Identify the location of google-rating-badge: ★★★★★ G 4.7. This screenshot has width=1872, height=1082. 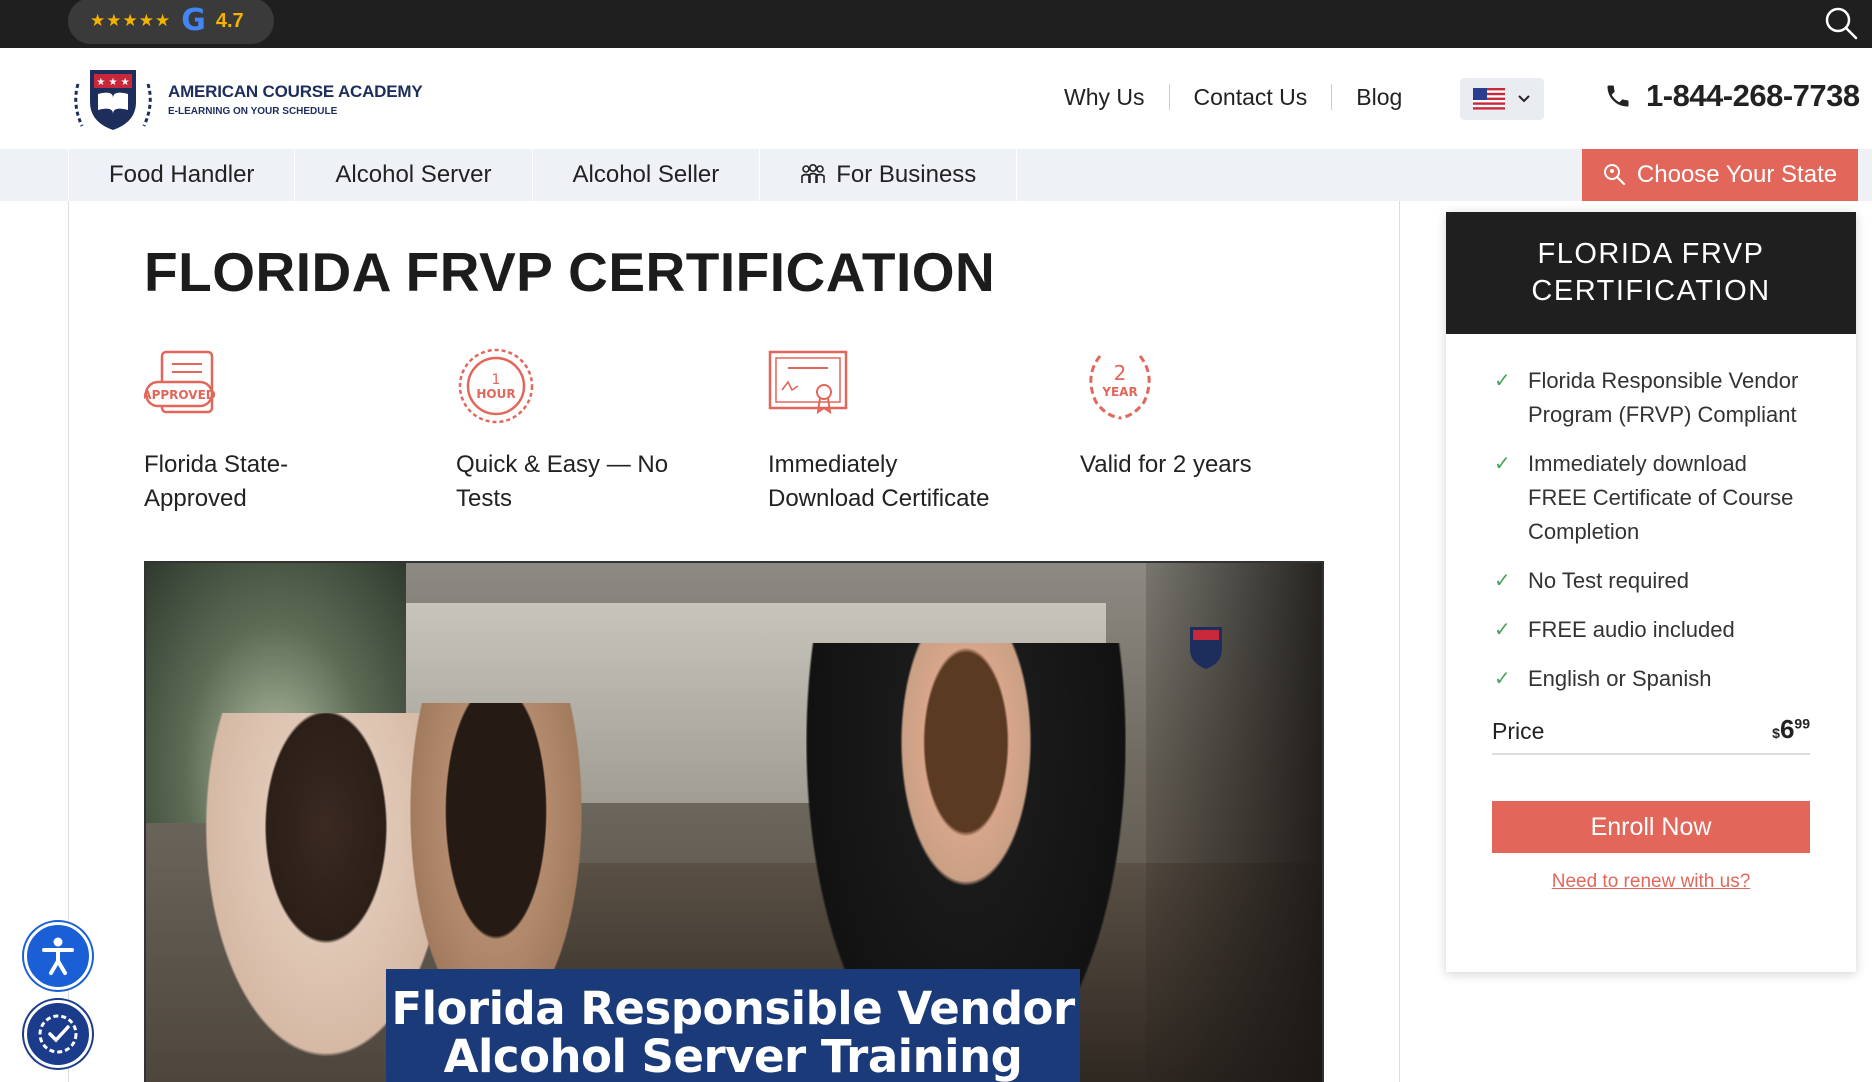
(171, 22).